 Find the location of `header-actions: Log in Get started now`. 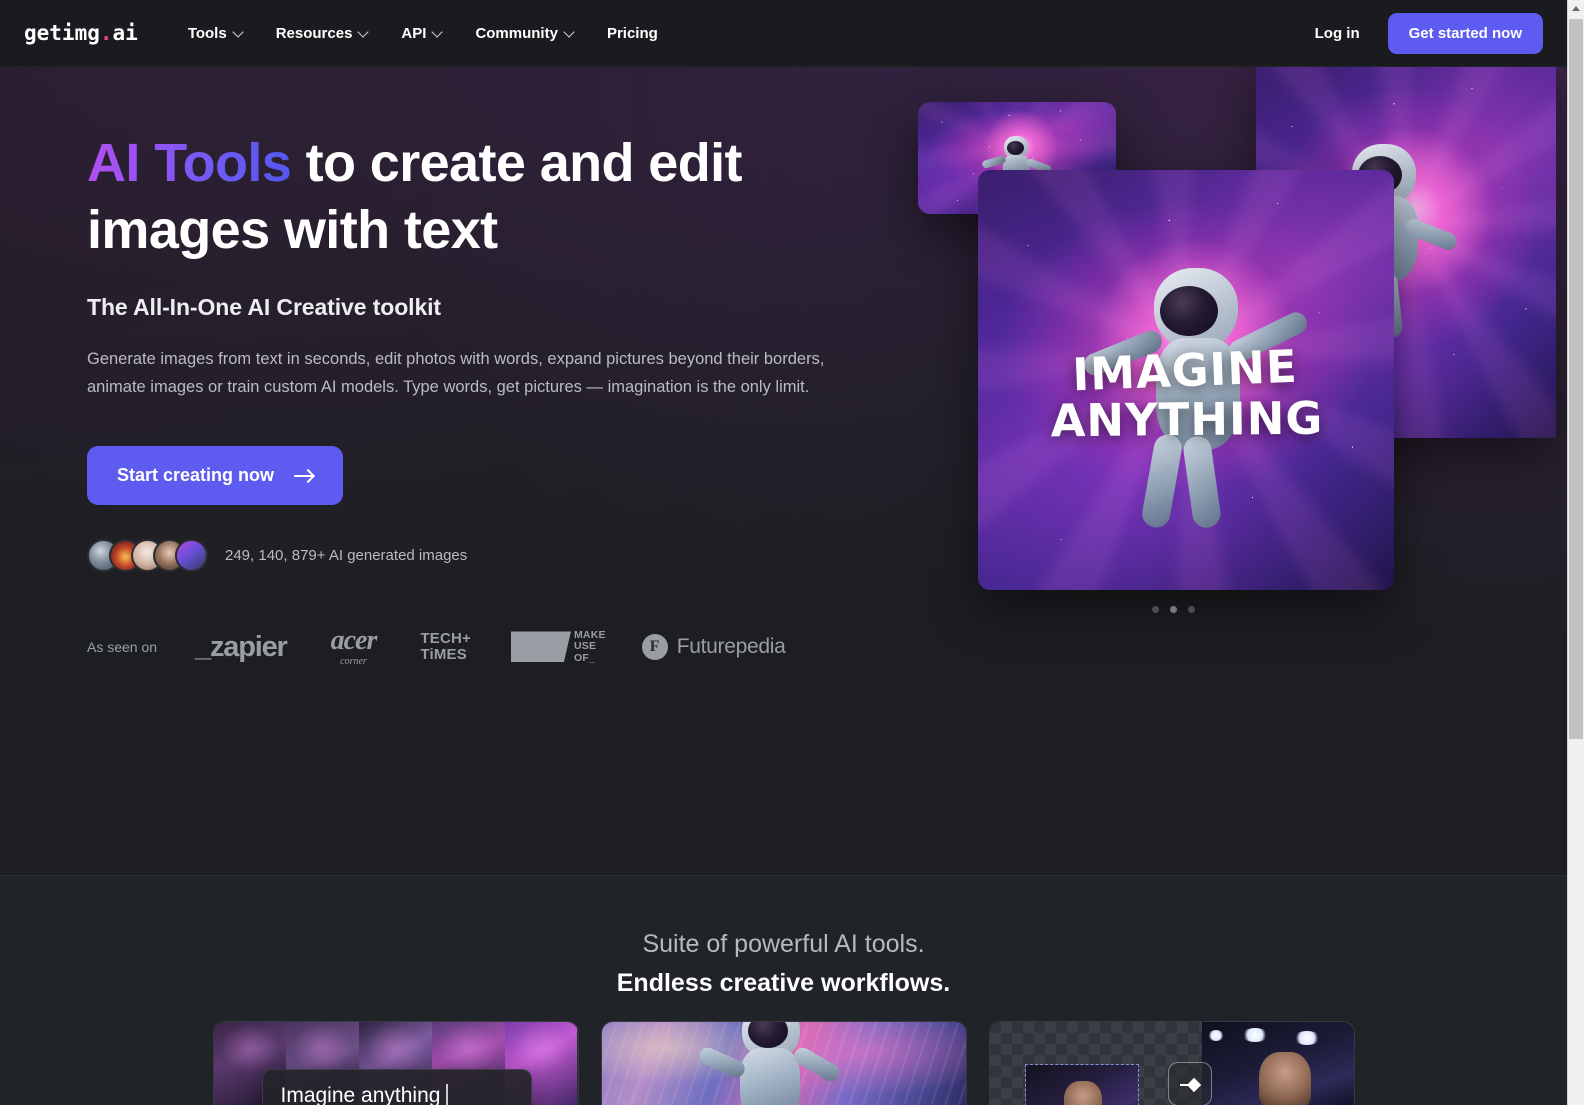

header-actions: Log in Get started now is located at coordinates (1422, 33).